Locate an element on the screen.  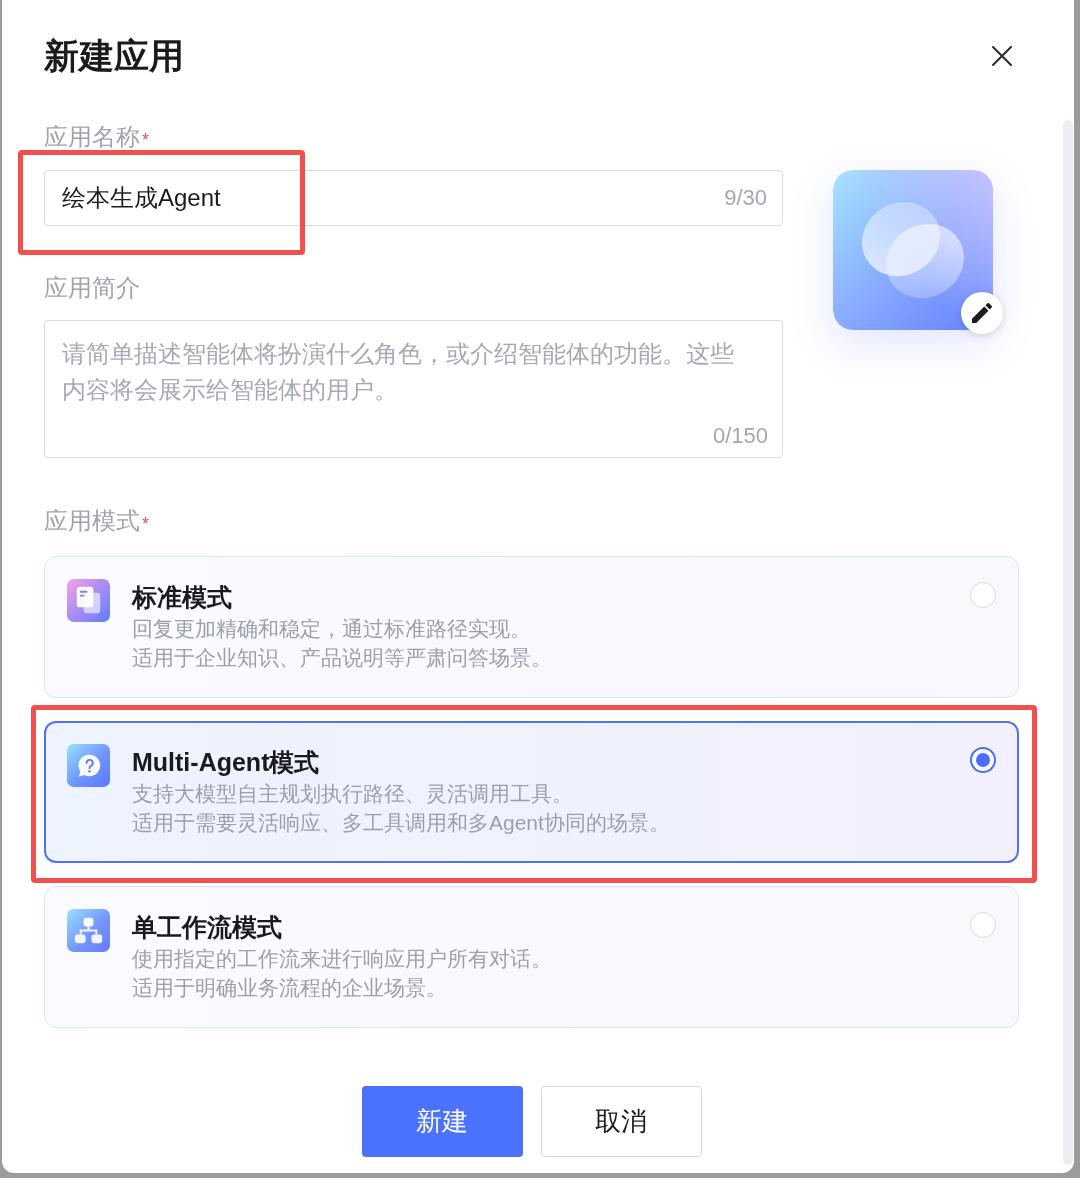
char-counter: 0/150 is located at coordinates (740, 436).